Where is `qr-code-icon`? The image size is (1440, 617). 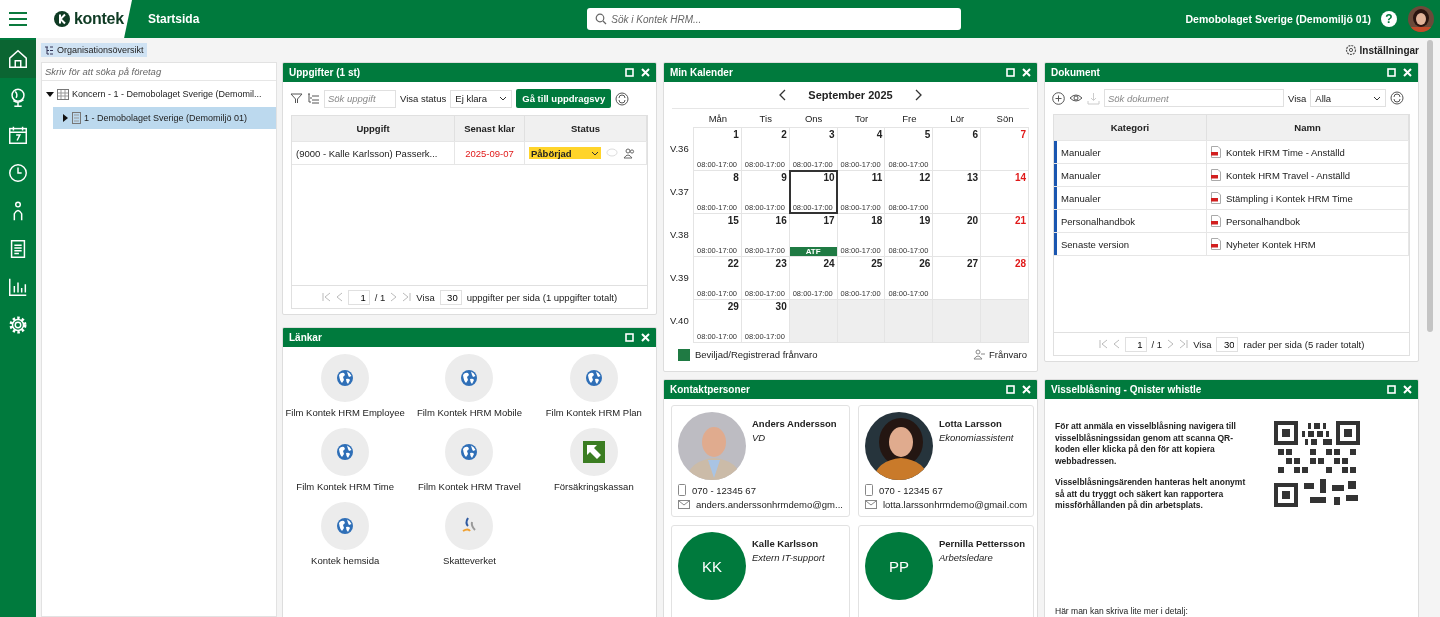 qr-code-icon is located at coordinates (1317, 464).